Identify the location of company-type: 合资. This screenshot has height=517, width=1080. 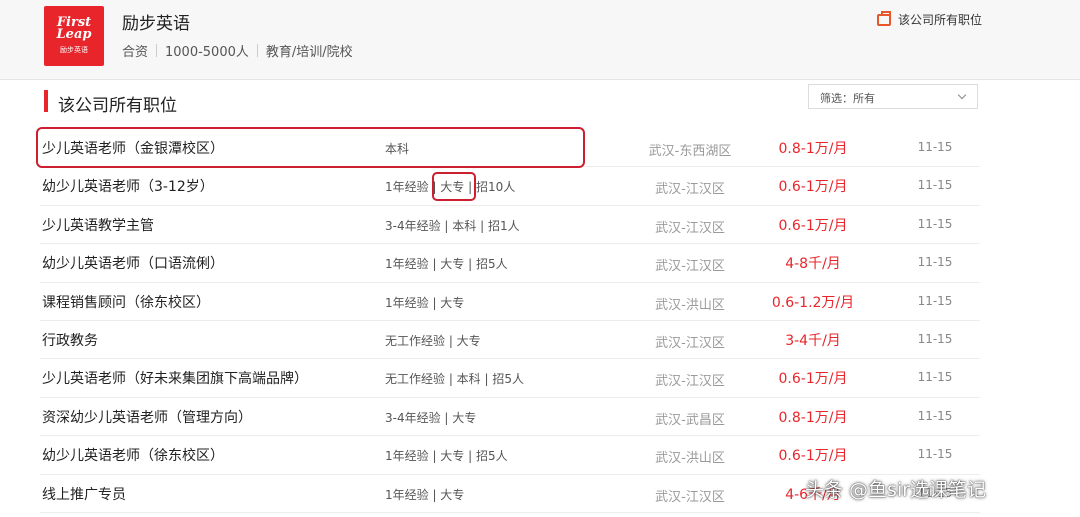
(135, 52).